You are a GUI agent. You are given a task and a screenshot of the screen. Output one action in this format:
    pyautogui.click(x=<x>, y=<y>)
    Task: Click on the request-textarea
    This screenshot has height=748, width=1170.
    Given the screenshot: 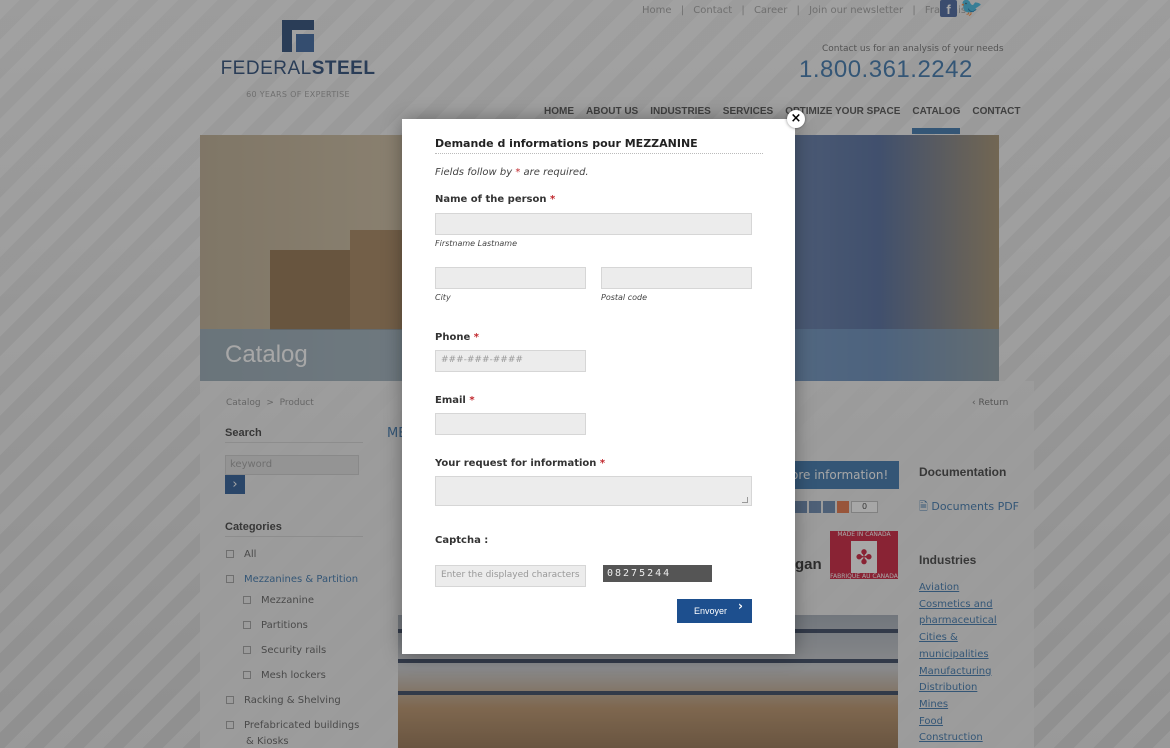 What is the action you would take?
    pyautogui.click(x=593, y=491)
    